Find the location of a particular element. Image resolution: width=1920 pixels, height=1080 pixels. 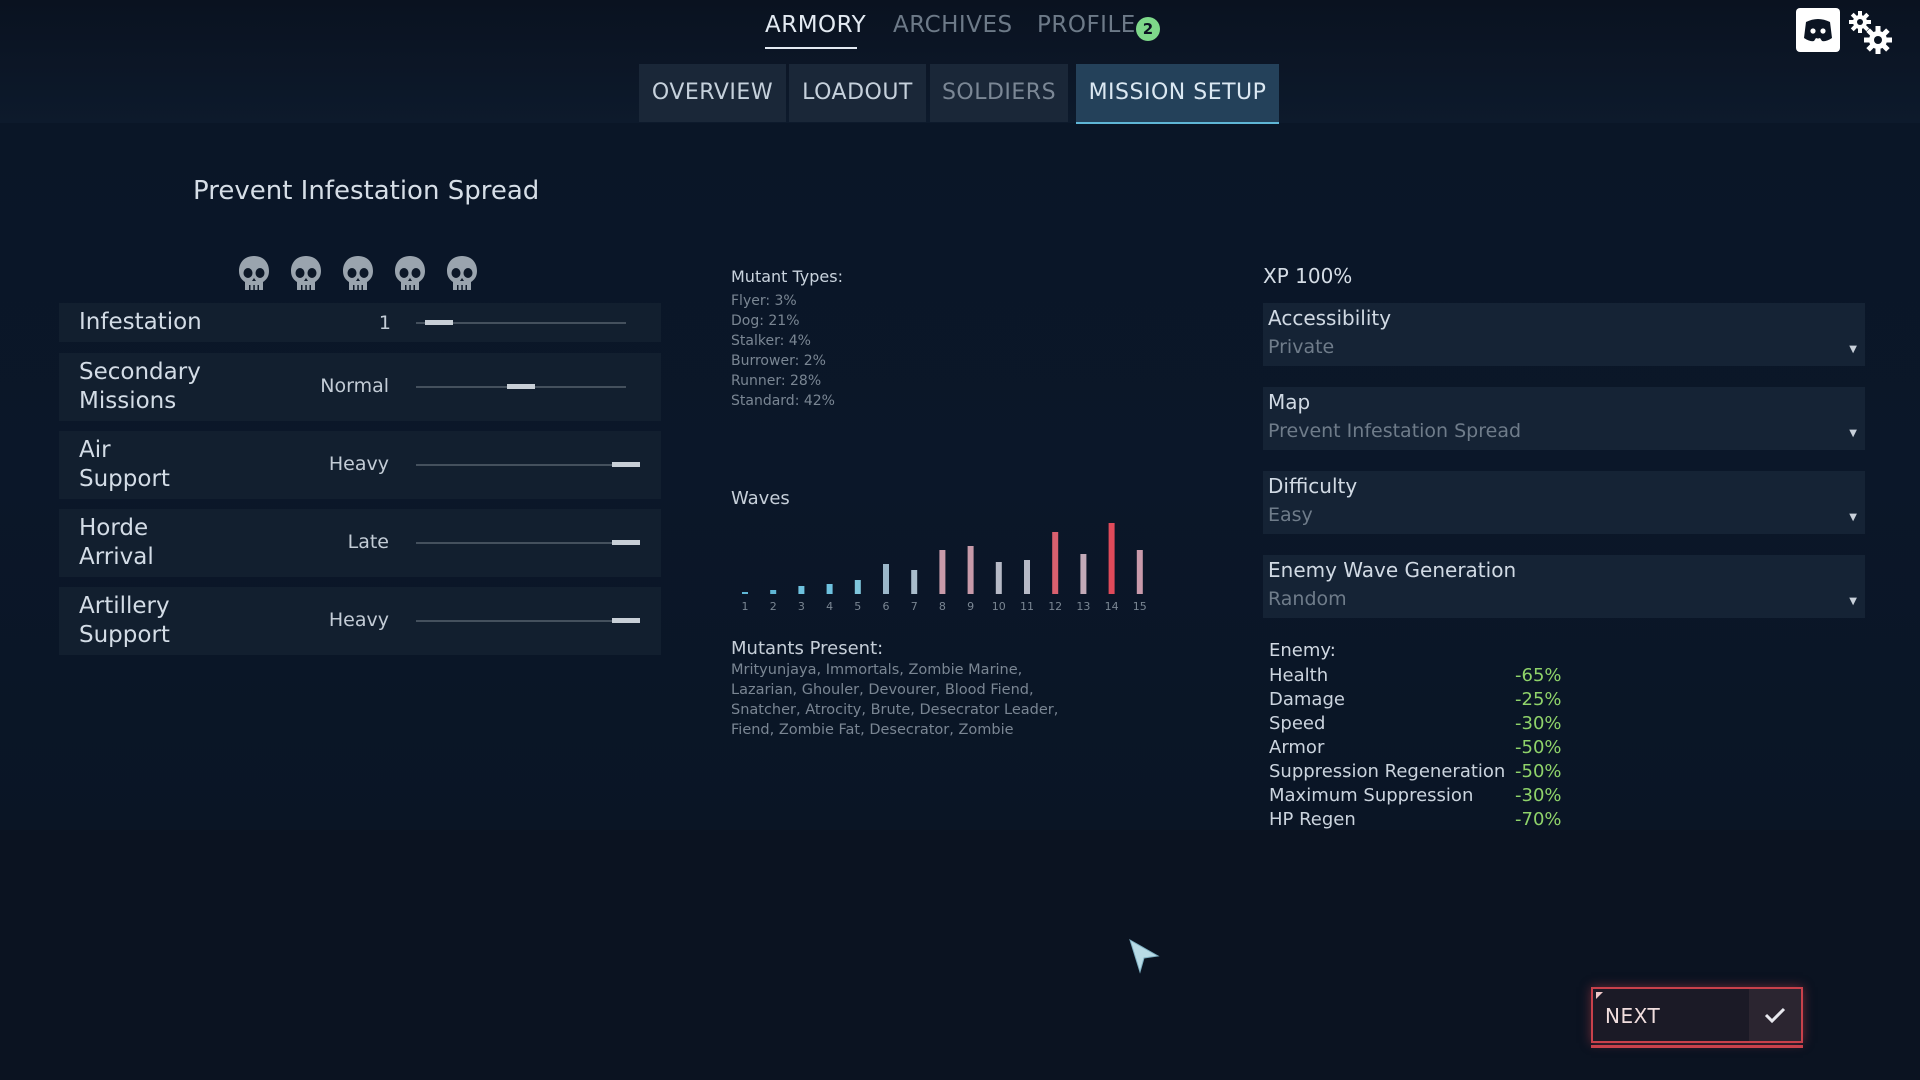

mutant-type-item: Burrower: 2% is located at coordinates (778, 361).